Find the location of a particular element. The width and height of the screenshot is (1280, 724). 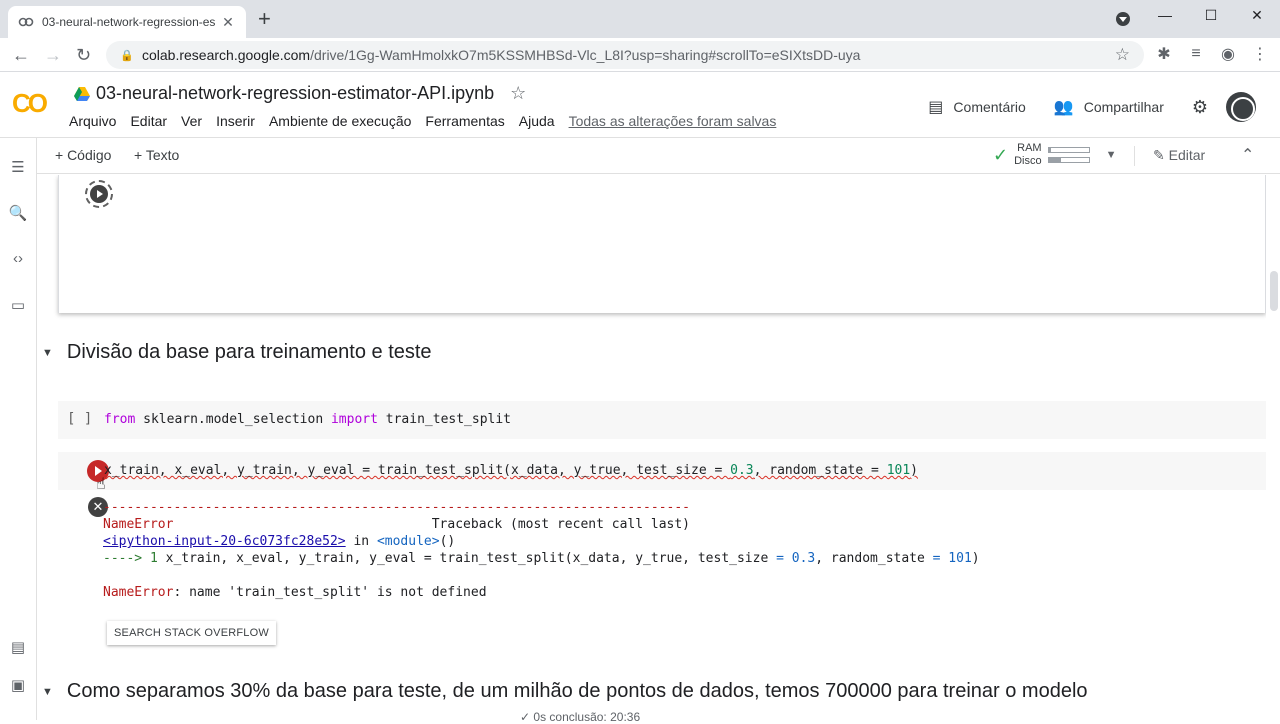

minimize-icon: — is located at coordinates (1165, 15).